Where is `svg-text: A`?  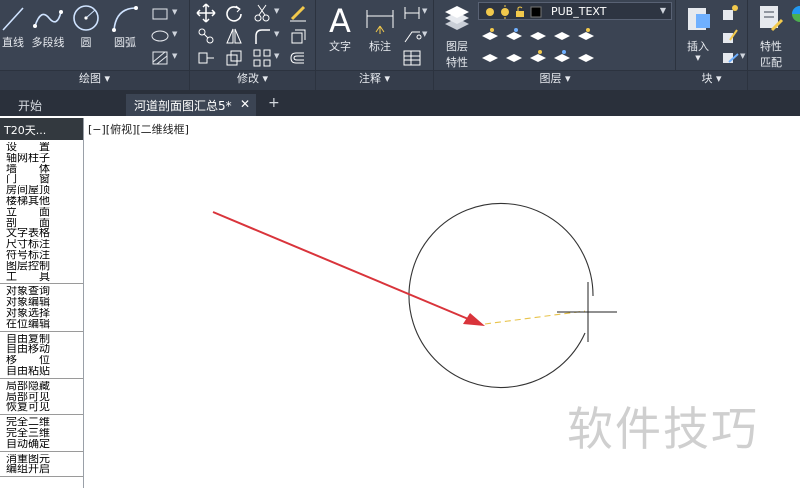 svg-text: A is located at coordinates (340, 19).